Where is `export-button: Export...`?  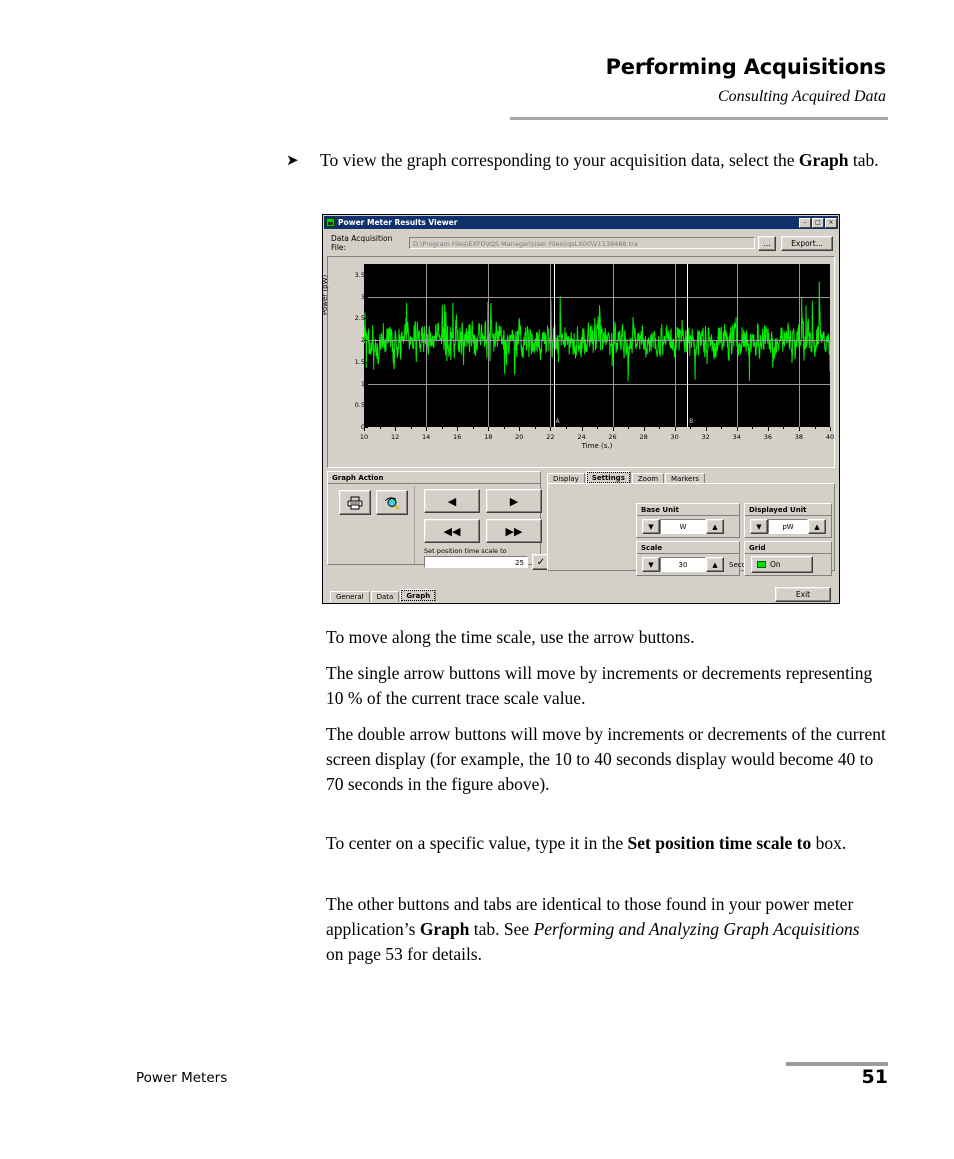 export-button: Export... is located at coordinates (807, 243).